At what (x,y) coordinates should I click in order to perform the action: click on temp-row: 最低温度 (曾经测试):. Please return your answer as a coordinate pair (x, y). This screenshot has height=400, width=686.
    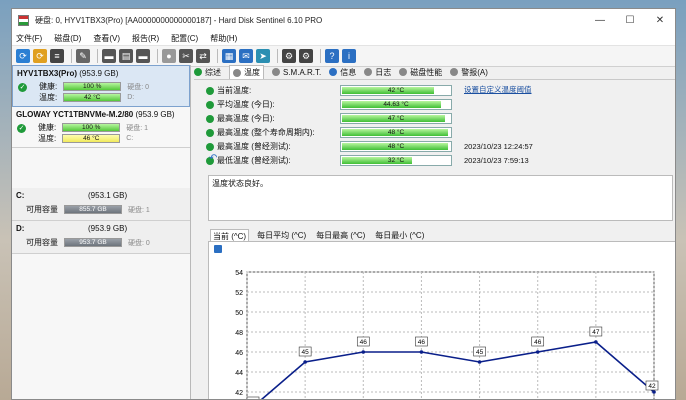
    Looking at the image, I should click on (270, 160).